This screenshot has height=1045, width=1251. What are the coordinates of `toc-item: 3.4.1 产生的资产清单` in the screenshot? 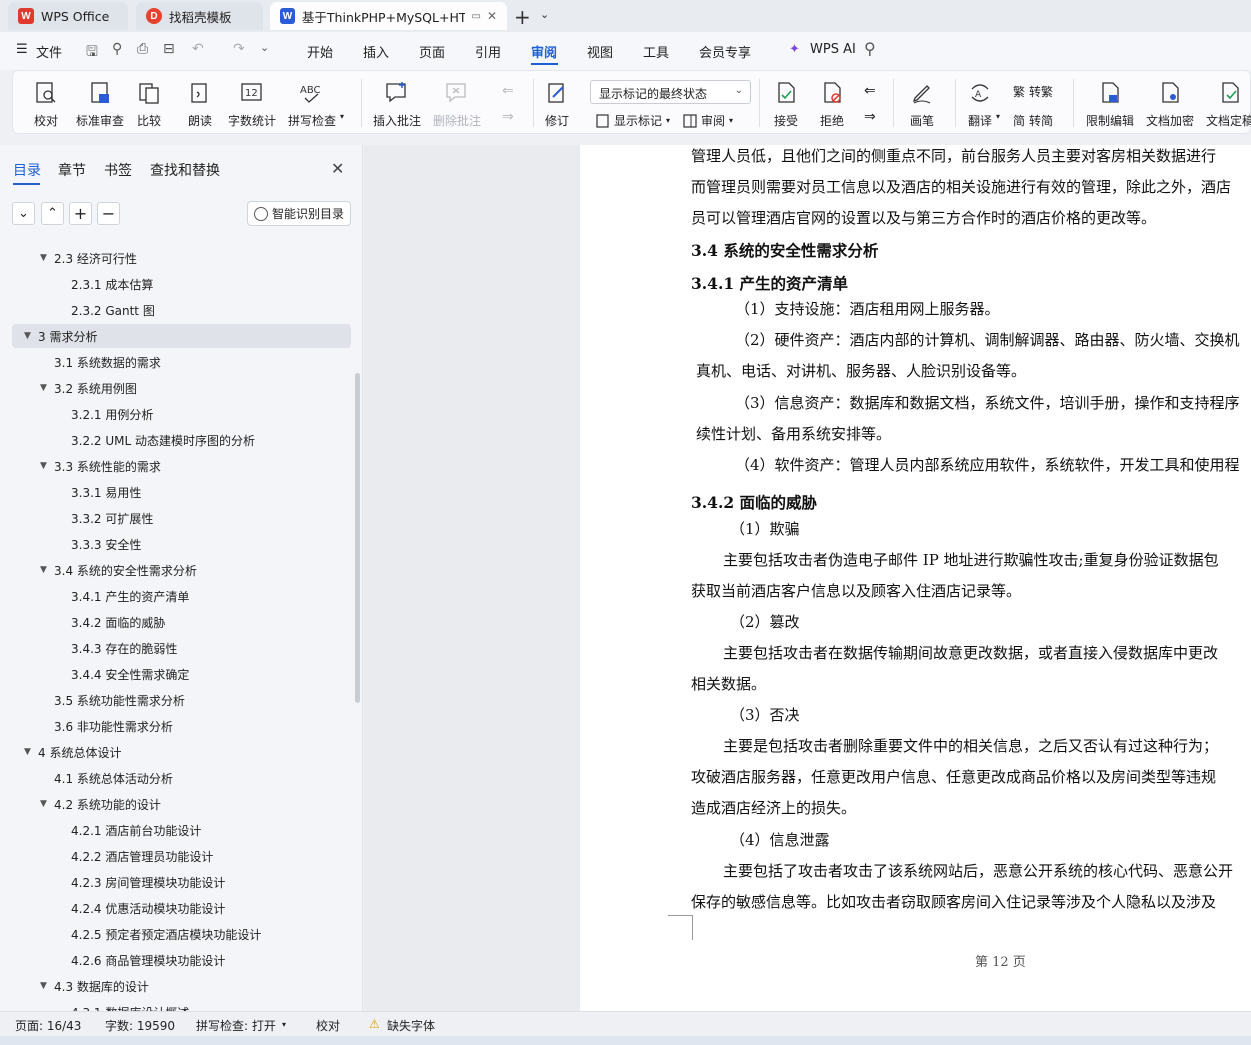 It's located at (130, 596).